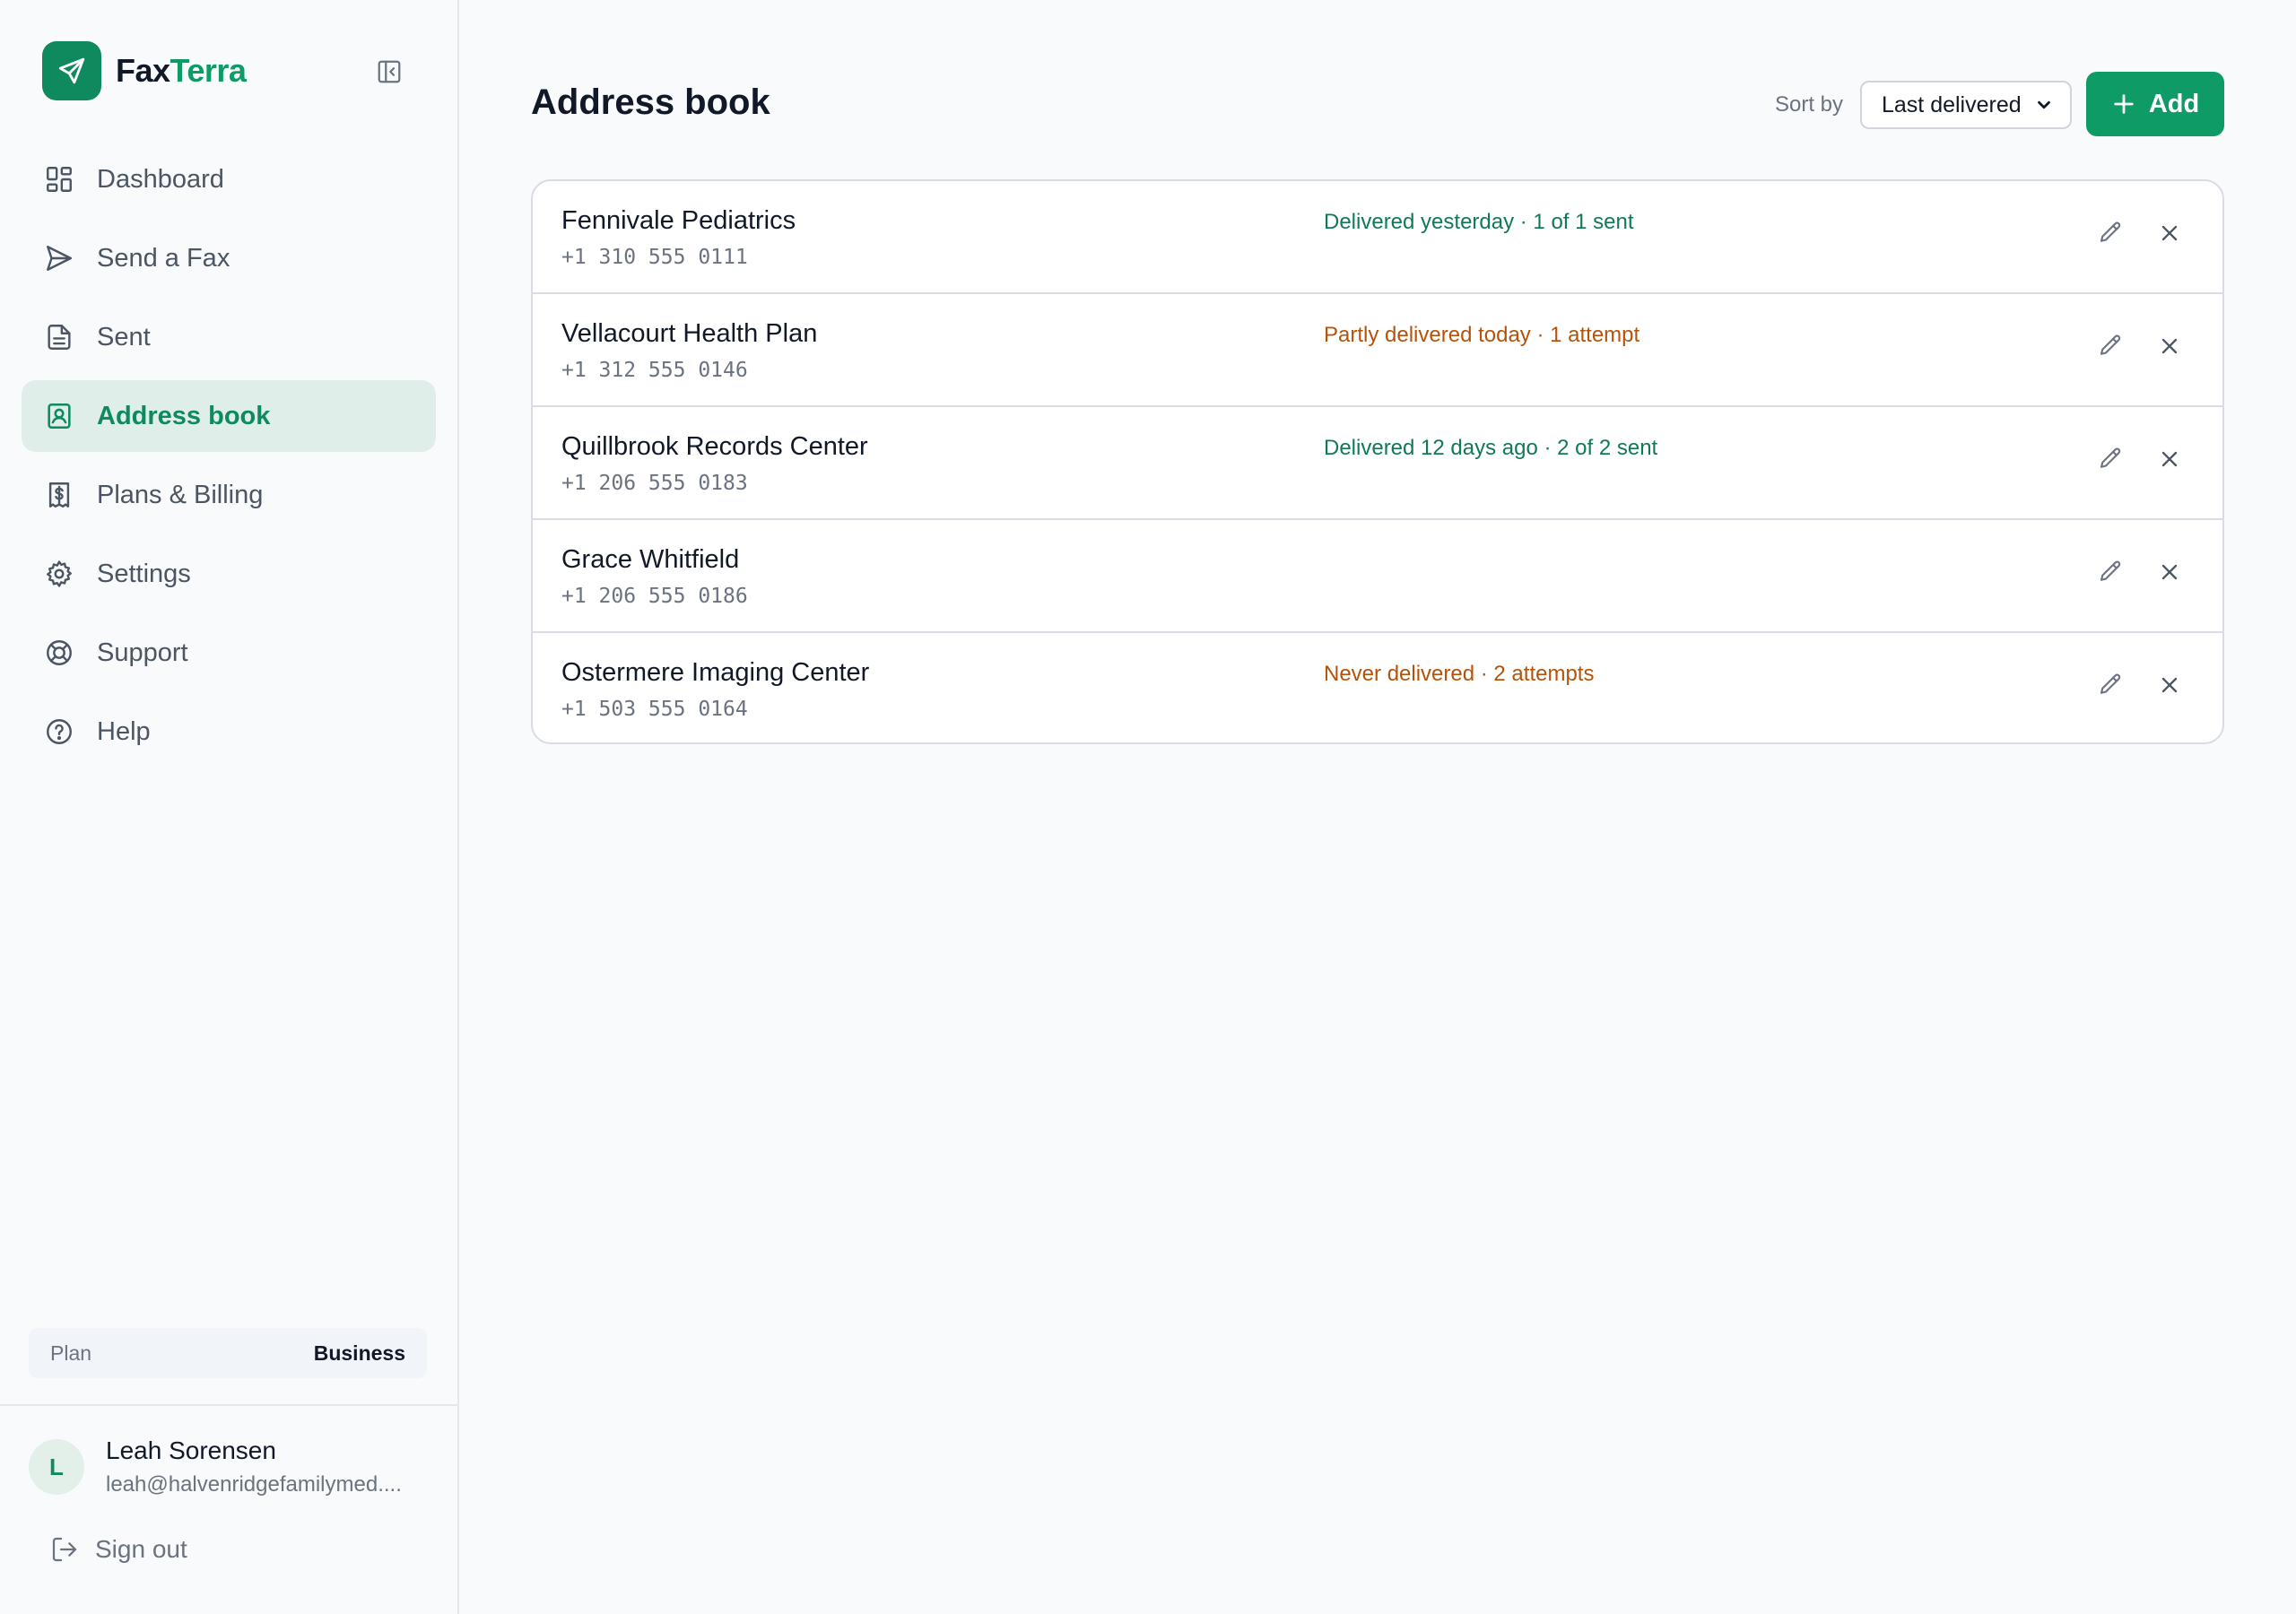 This screenshot has height=1614, width=2296. I want to click on delivery-status: Delivered 12 days ago · 2 of 2 sent, so click(1491, 448).